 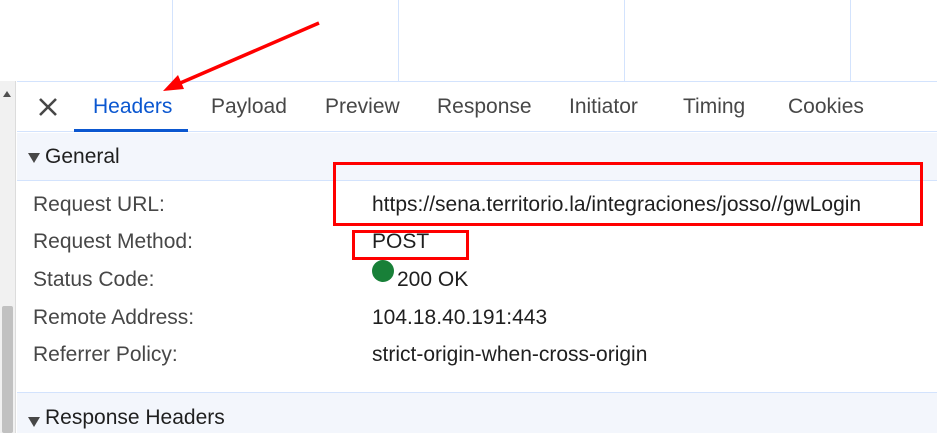 I want to click on section-response-headers-header: Response Headers, so click(x=477, y=412).